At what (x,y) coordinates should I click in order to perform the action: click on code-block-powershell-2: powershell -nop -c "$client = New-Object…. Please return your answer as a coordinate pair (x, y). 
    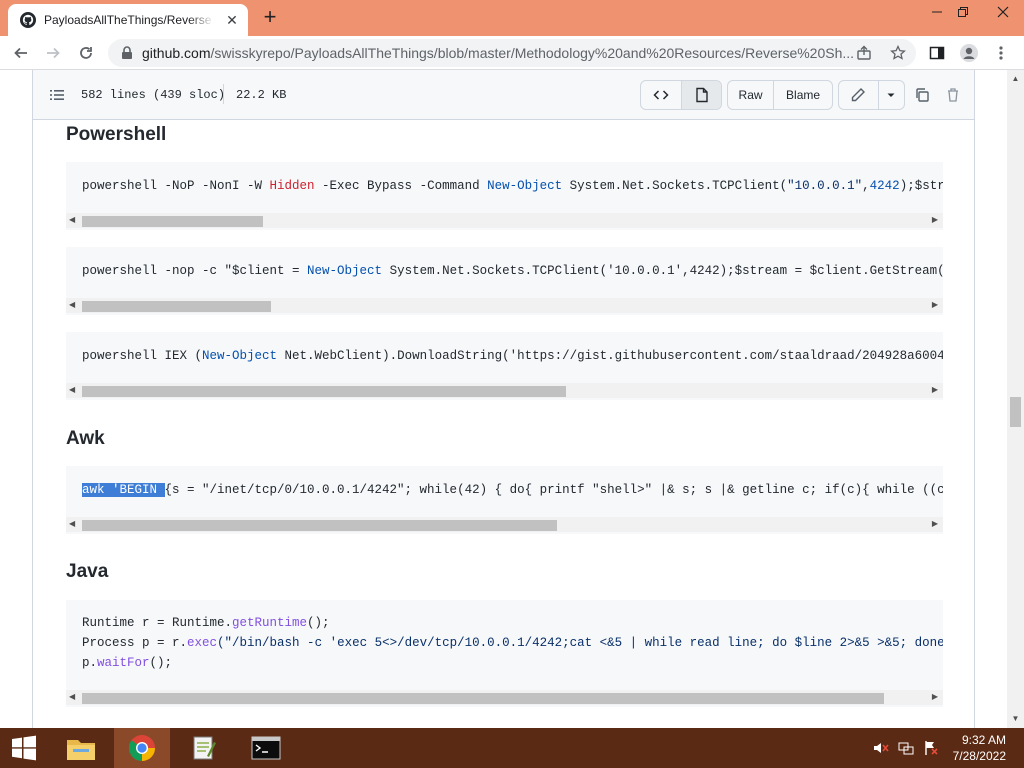
    Looking at the image, I should click on (504, 281).